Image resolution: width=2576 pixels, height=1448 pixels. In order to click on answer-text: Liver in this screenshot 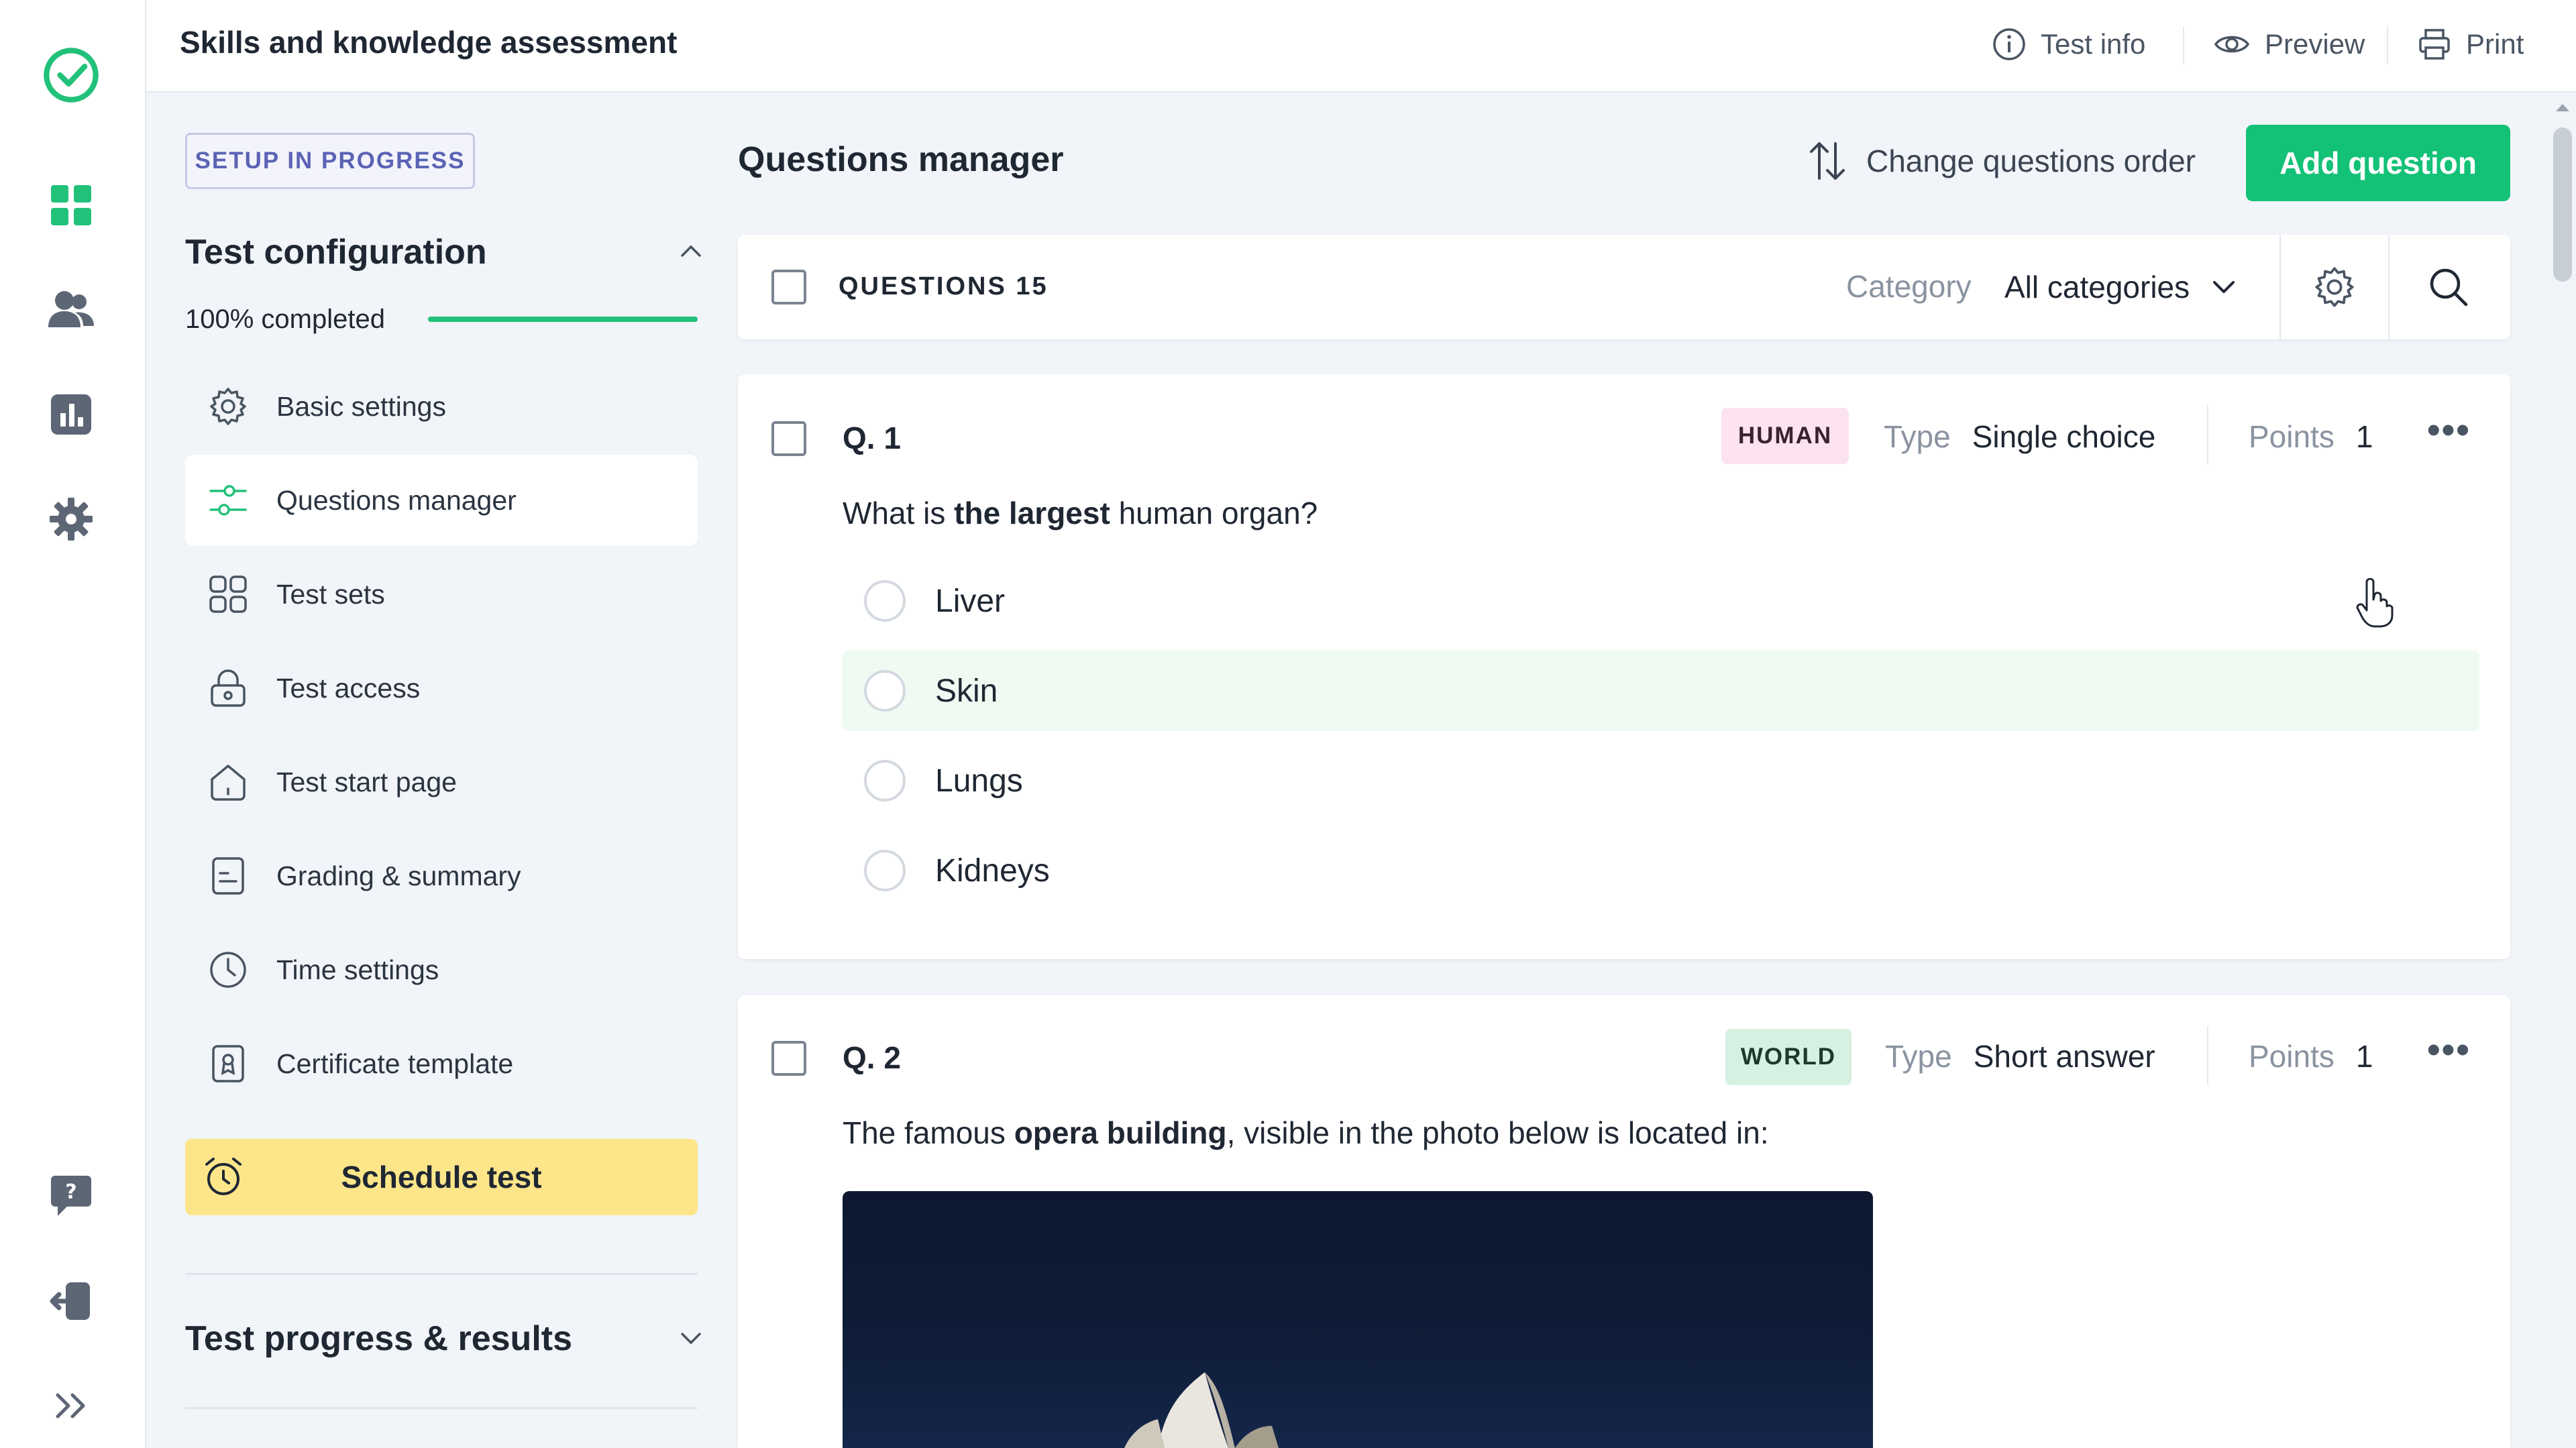, I will do `click(970, 601)`.